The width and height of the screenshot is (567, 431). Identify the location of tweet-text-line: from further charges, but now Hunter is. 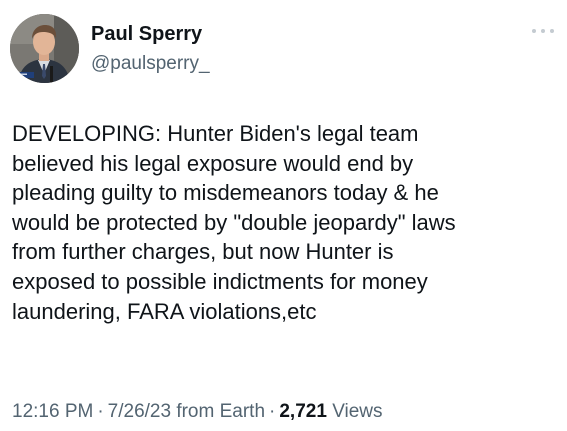
(203, 252).